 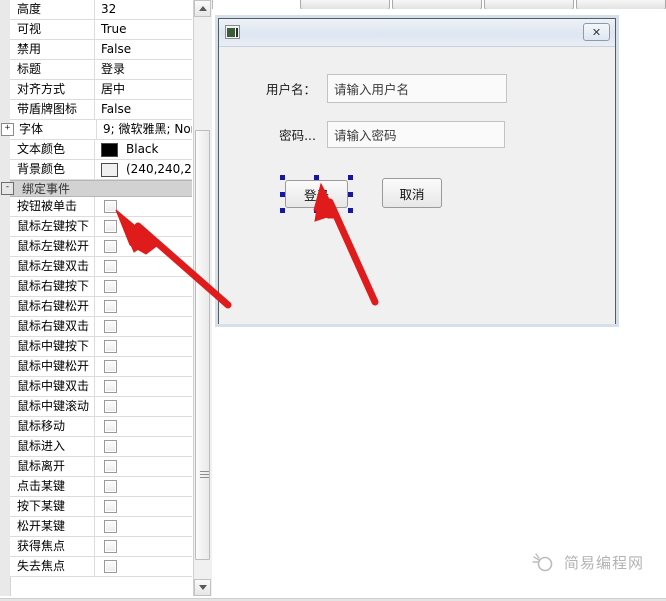 I want to click on property-panel-scrollbar, so click(x=202, y=298).